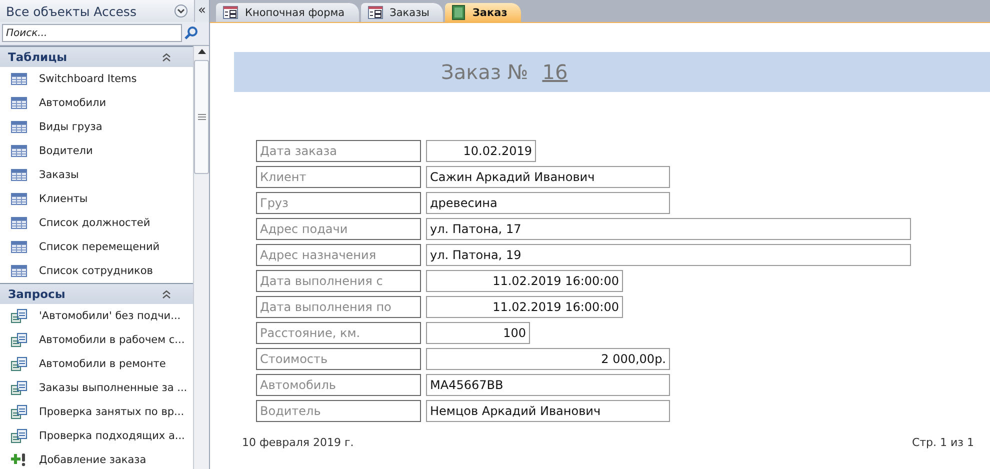 This screenshot has width=990, height=469. I want to click on nav-item: Клиенты, so click(96, 199).